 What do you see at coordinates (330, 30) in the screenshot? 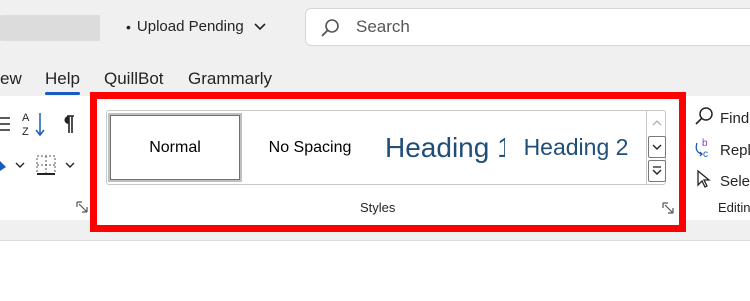
I see `search-icon` at bounding box center [330, 30].